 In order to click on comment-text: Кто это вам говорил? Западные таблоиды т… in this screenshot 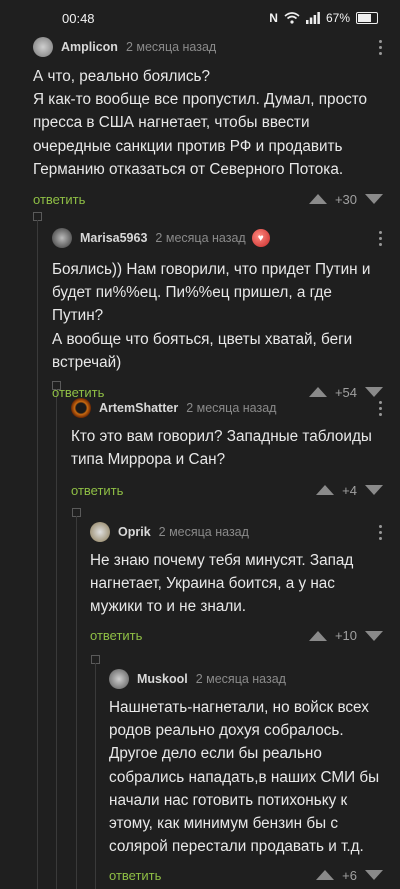, I will do `click(227, 448)`.